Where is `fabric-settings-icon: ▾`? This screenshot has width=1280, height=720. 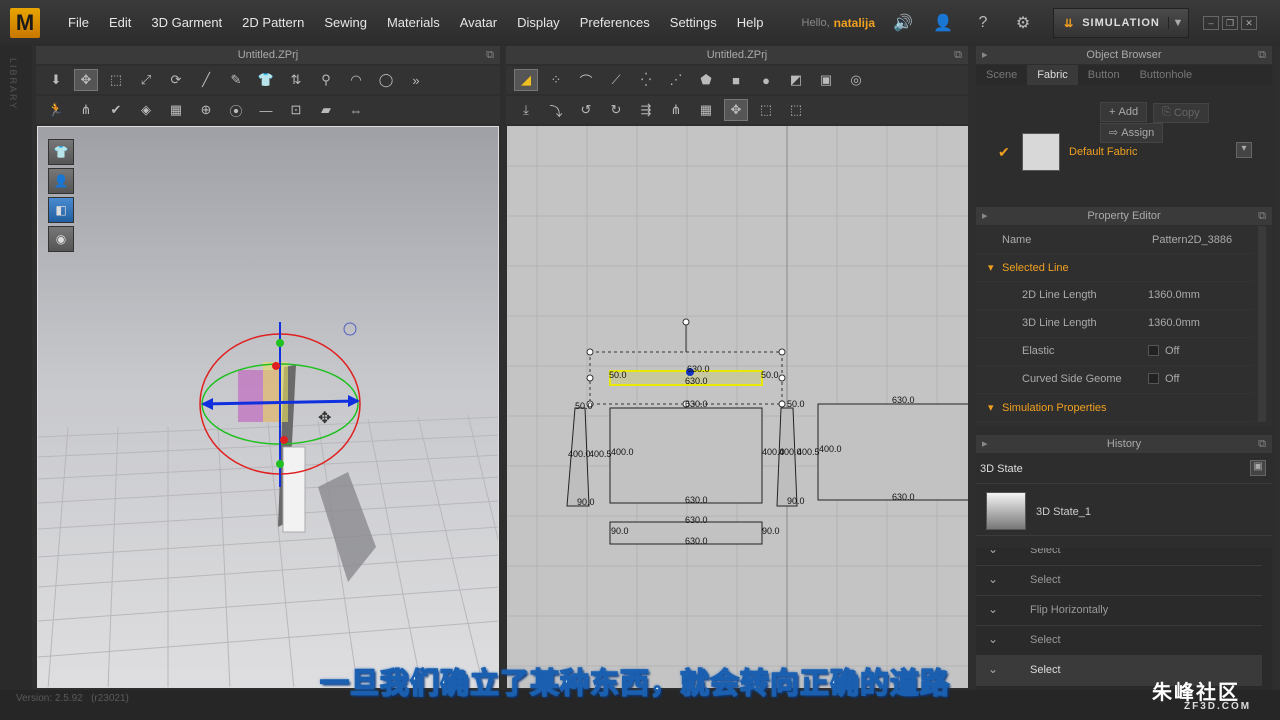
fabric-settings-icon: ▾ is located at coordinates (1244, 150).